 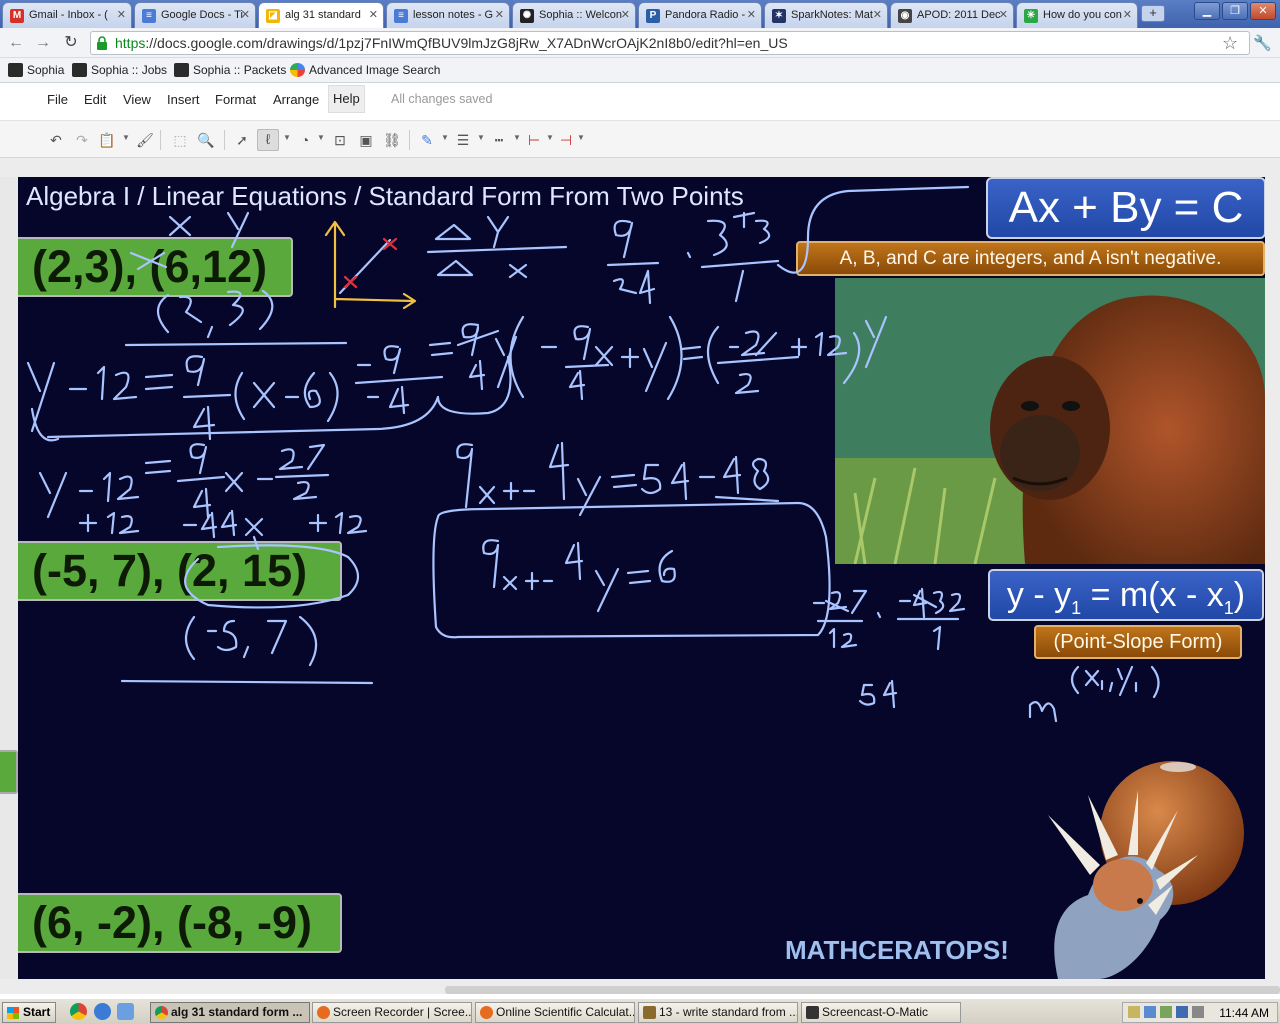 I want to click on tab-how-do-you-con: ✳ How do you con ✕, so click(x=1077, y=15).